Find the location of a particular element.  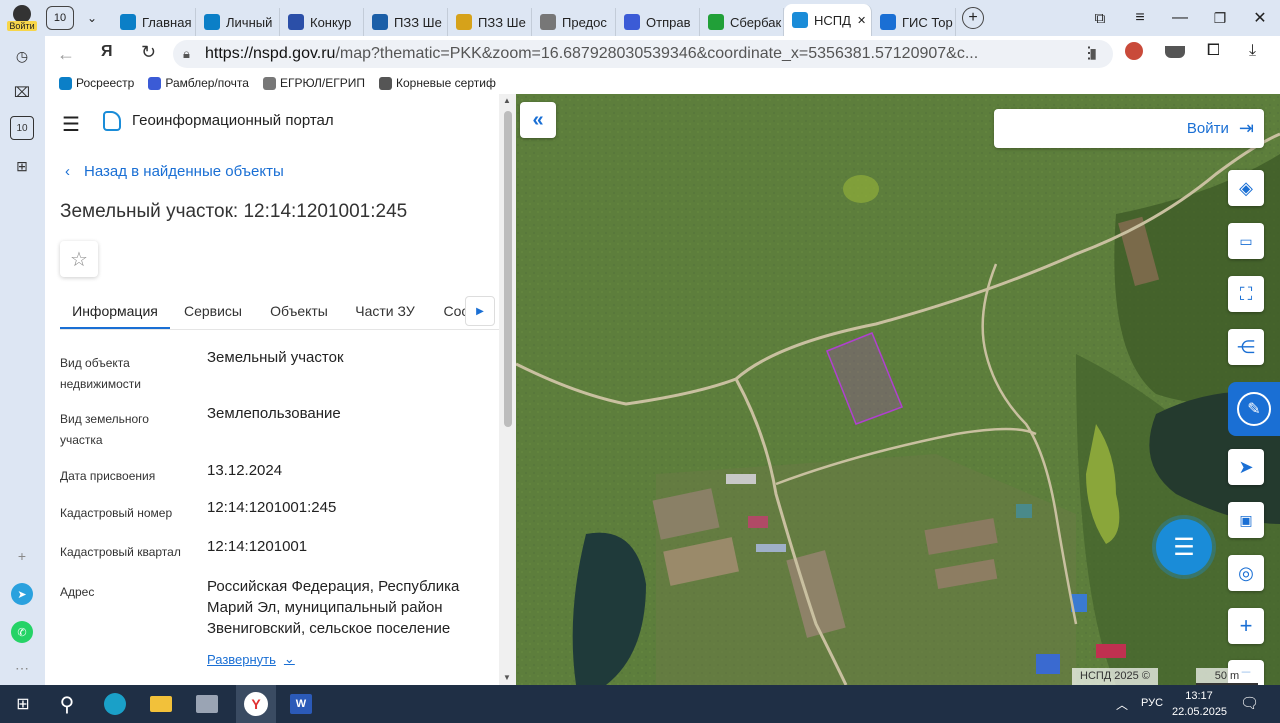

map-login-button: Войти ⇥ is located at coordinates (1129, 128).